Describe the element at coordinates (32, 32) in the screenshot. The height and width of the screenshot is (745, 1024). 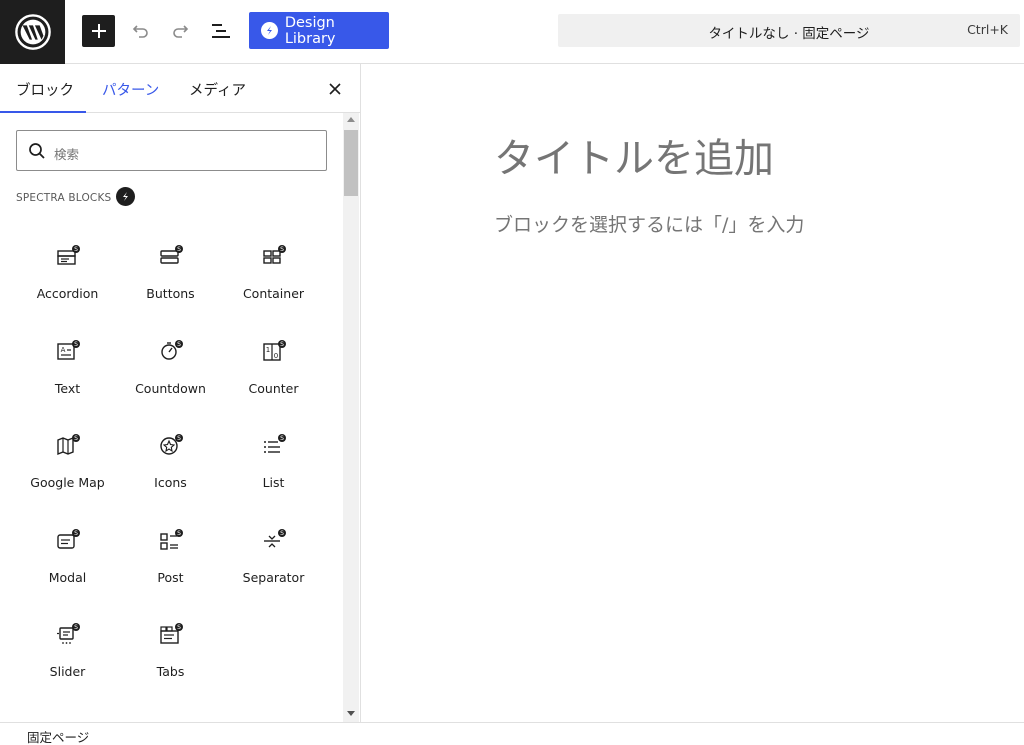
I see `wordpress-logo-icon` at that location.